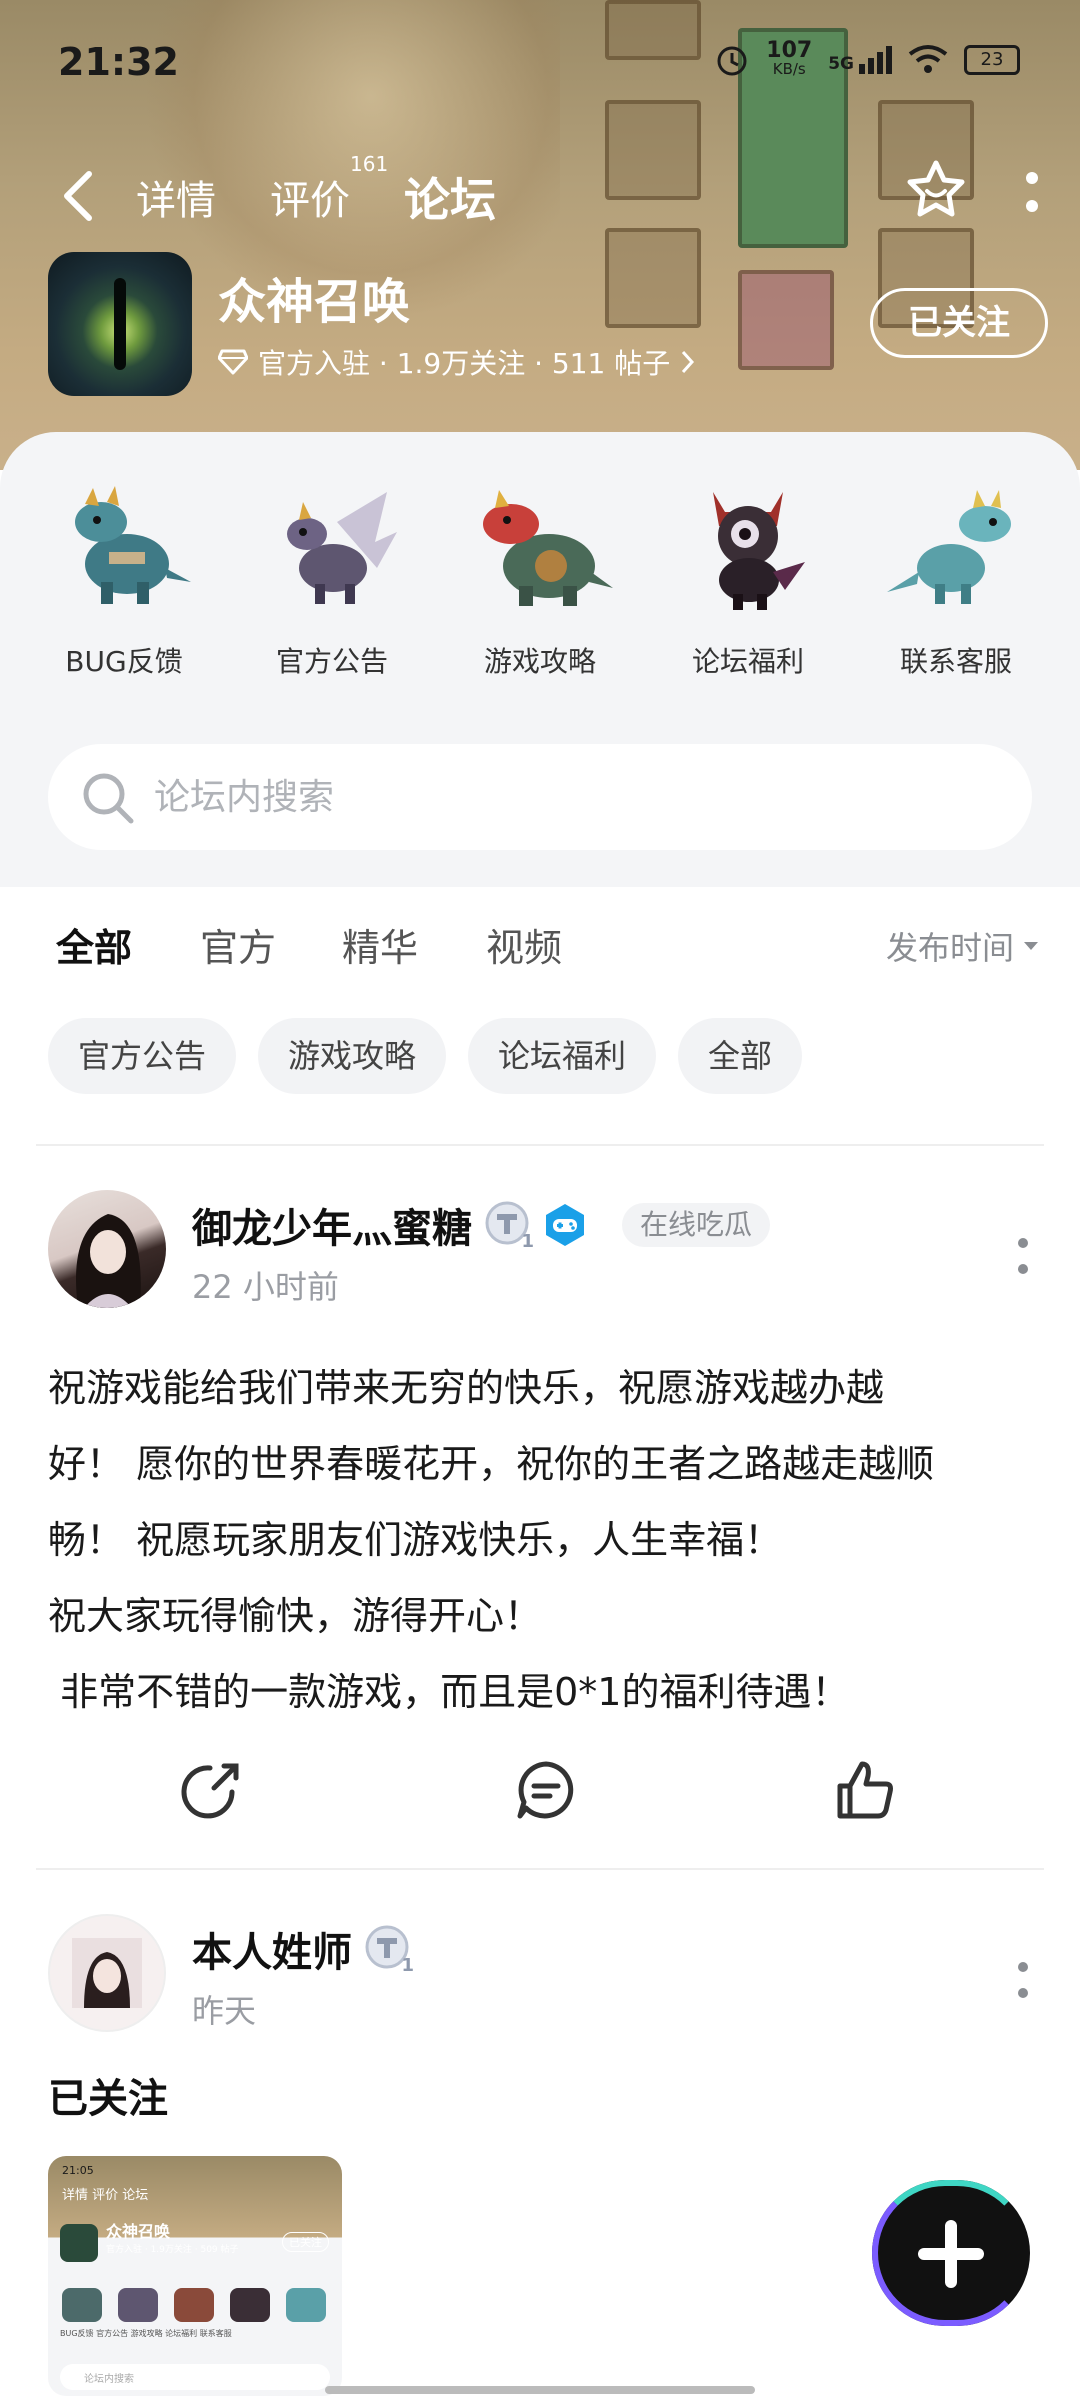 Image resolution: width=1080 pixels, height=2400 pixels. I want to click on topic-chip-row: 官方公告 游戏攻略 论坛福利 全部, so click(425, 1056).